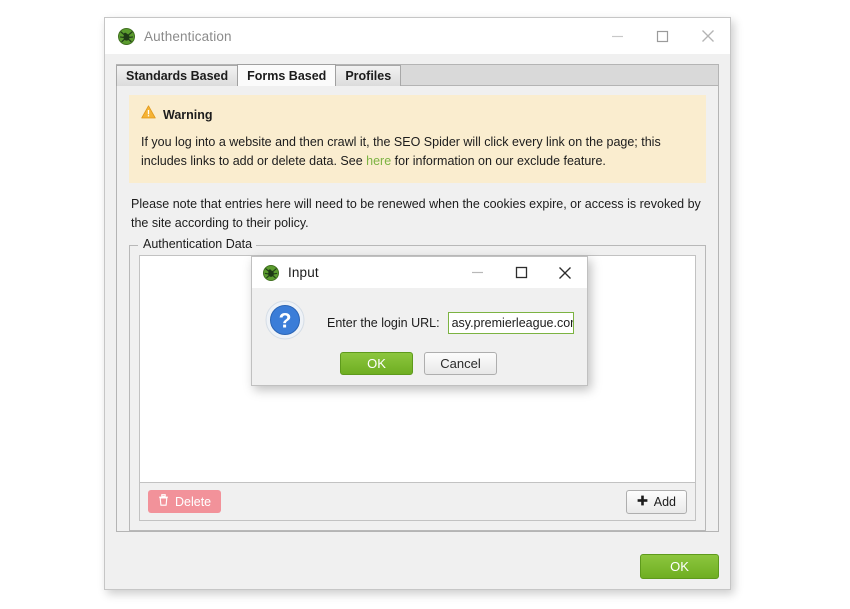  I want to click on main-window-controls, so click(662, 36).